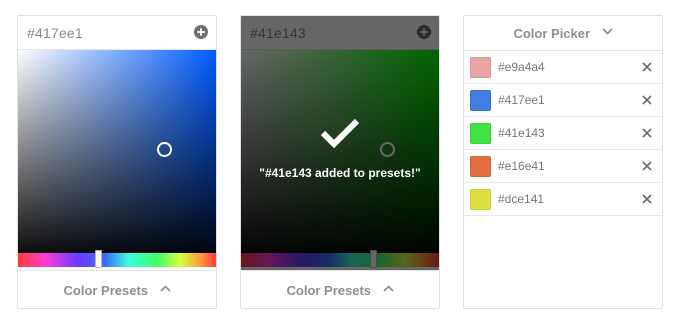 Image resolution: width=680 pixels, height=325 pixels. What do you see at coordinates (563, 100) in the screenshot?
I see `preset-item: #417ee1` at bounding box center [563, 100].